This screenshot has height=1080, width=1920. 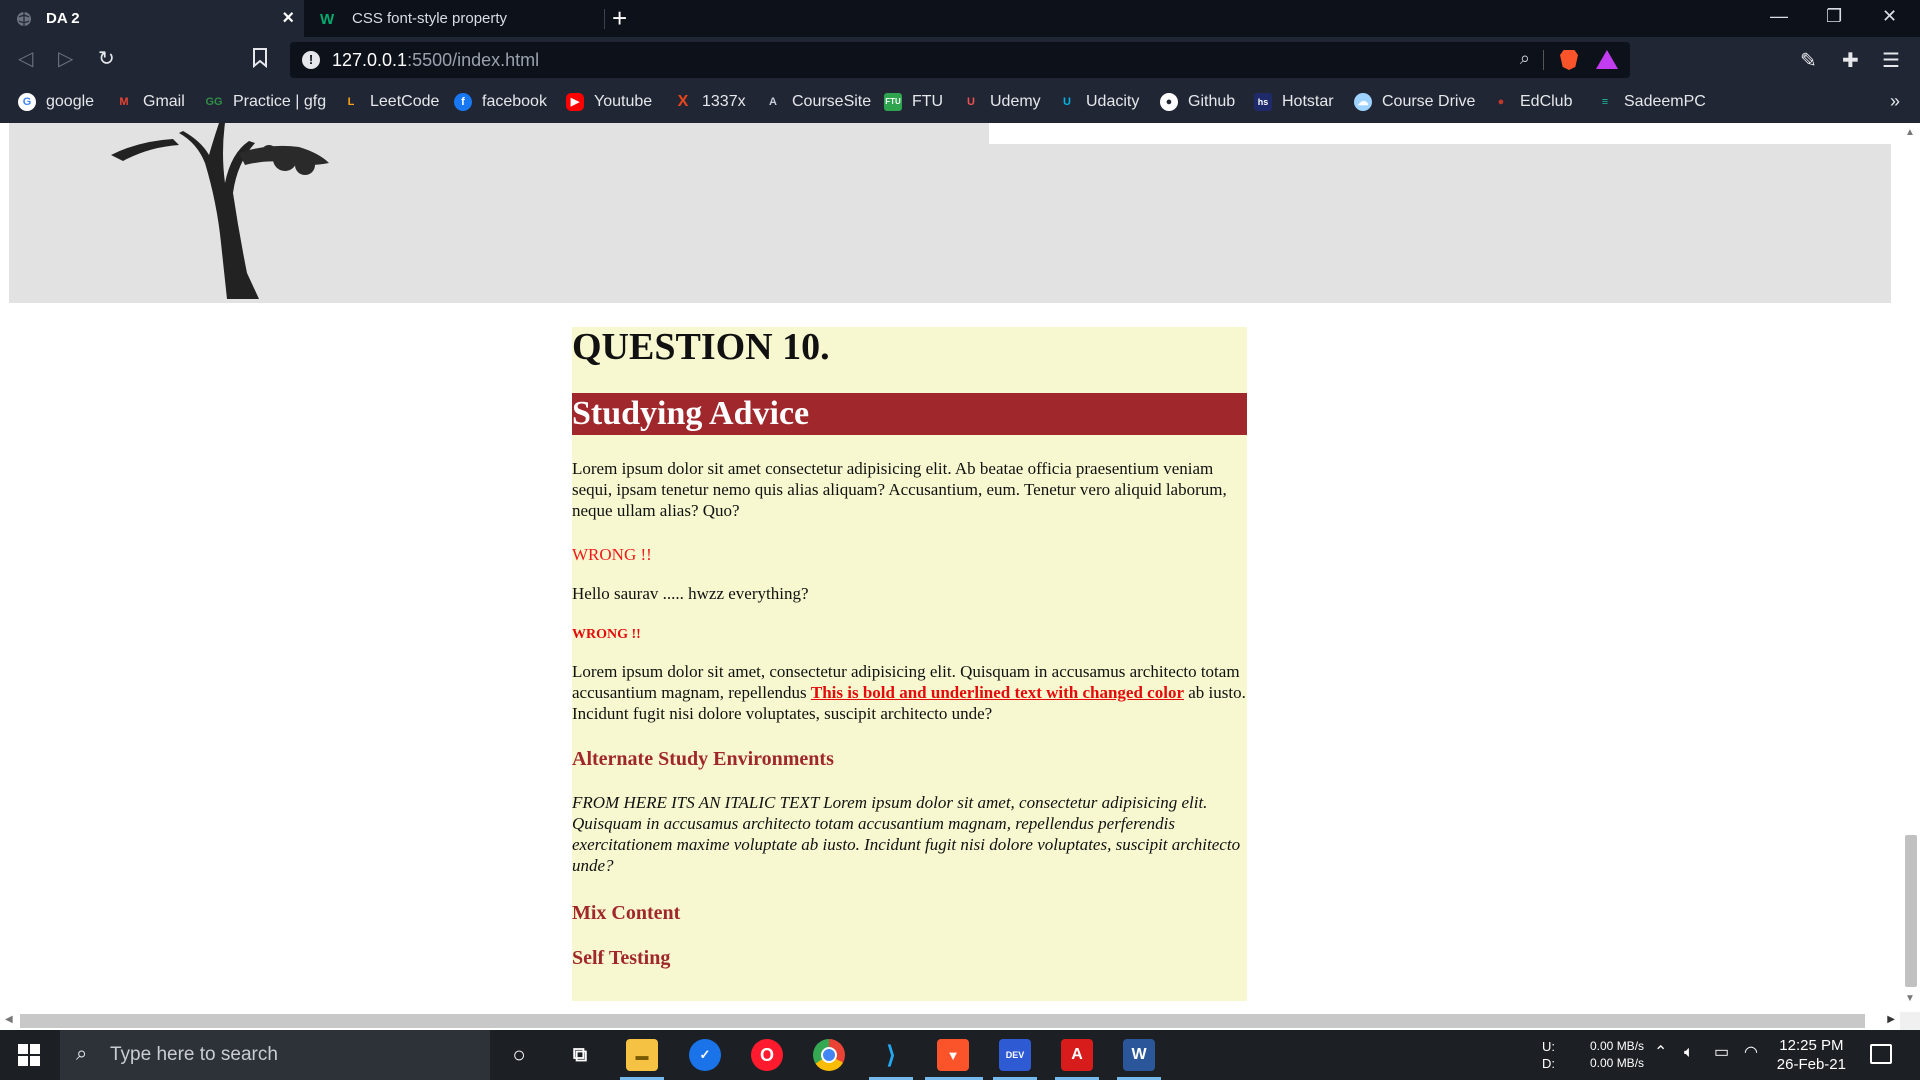 What do you see at coordinates (953, 1055) in the screenshot?
I see `brave-icon: ▼` at bounding box center [953, 1055].